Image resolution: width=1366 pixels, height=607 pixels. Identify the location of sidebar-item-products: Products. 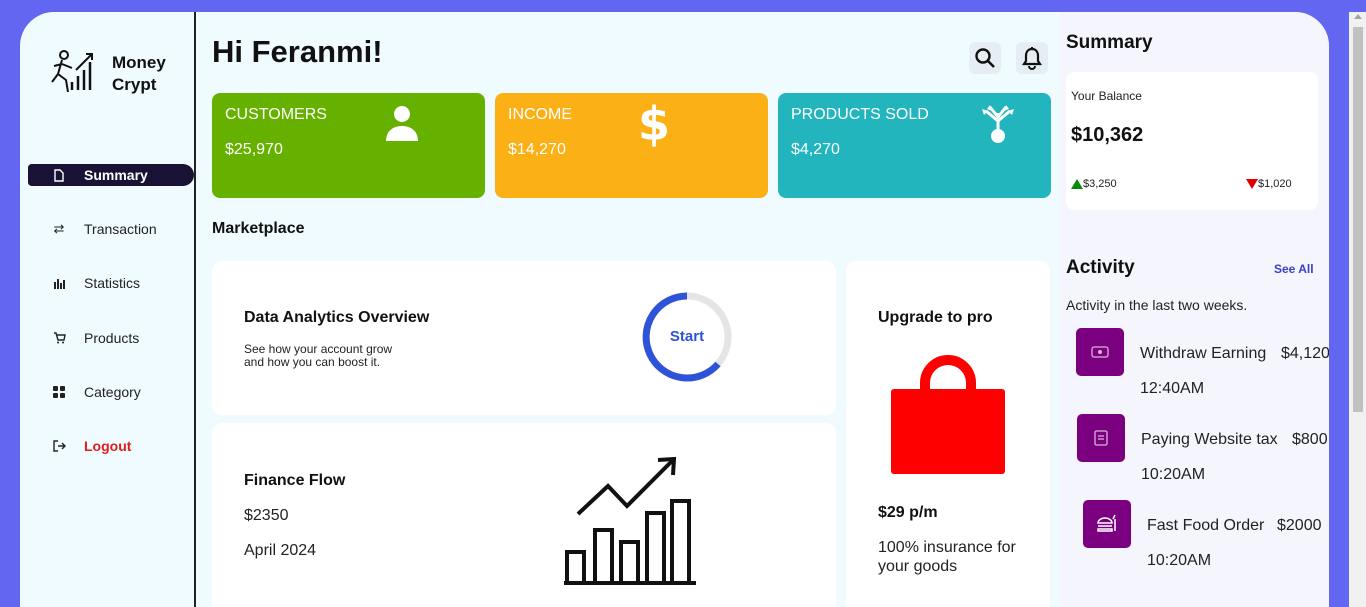
(111, 338).